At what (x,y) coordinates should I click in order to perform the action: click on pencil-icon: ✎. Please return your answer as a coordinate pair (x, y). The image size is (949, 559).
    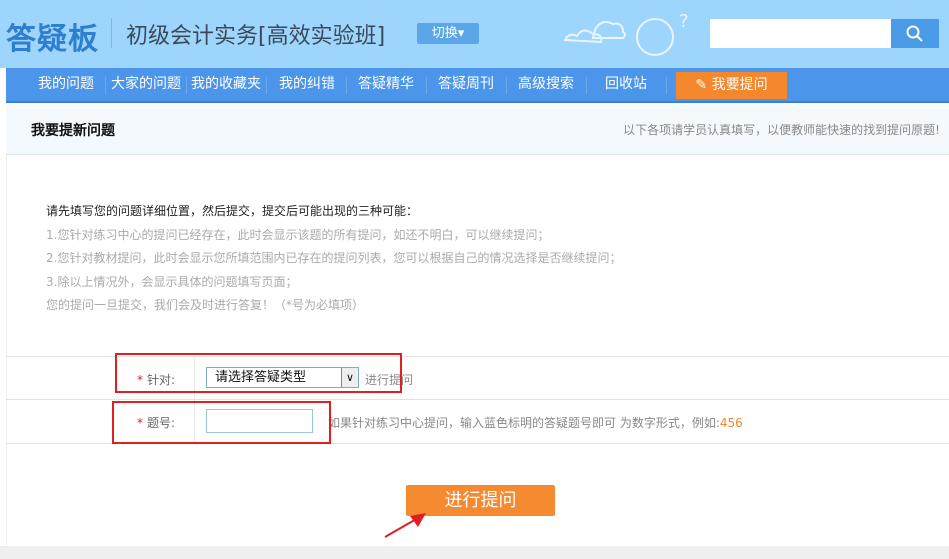
    Looking at the image, I should click on (703, 85).